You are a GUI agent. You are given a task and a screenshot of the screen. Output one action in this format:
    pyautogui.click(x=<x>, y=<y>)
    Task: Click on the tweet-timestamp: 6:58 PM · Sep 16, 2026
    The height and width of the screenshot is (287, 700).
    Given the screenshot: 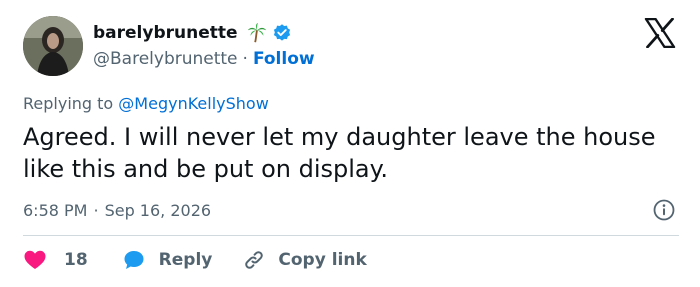 What is the action you would take?
    pyautogui.click(x=117, y=210)
    